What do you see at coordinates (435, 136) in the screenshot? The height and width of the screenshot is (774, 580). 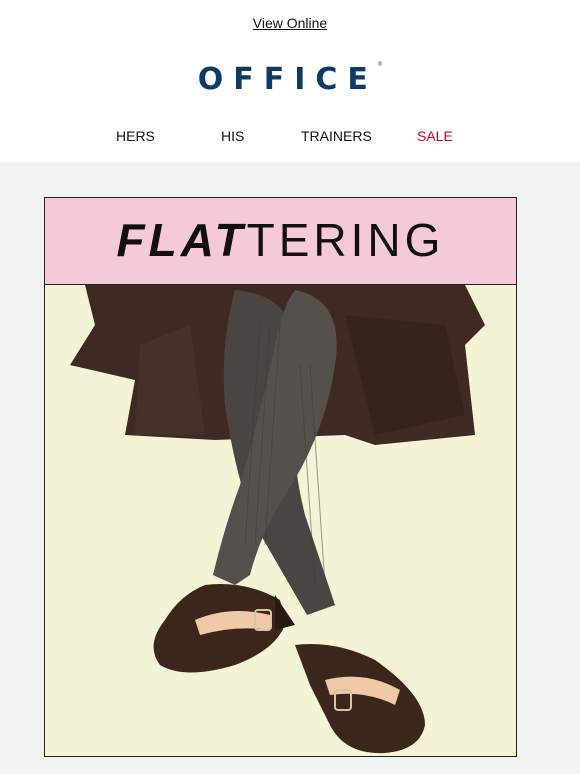 I see `nav-item-sale: SALE` at bounding box center [435, 136].